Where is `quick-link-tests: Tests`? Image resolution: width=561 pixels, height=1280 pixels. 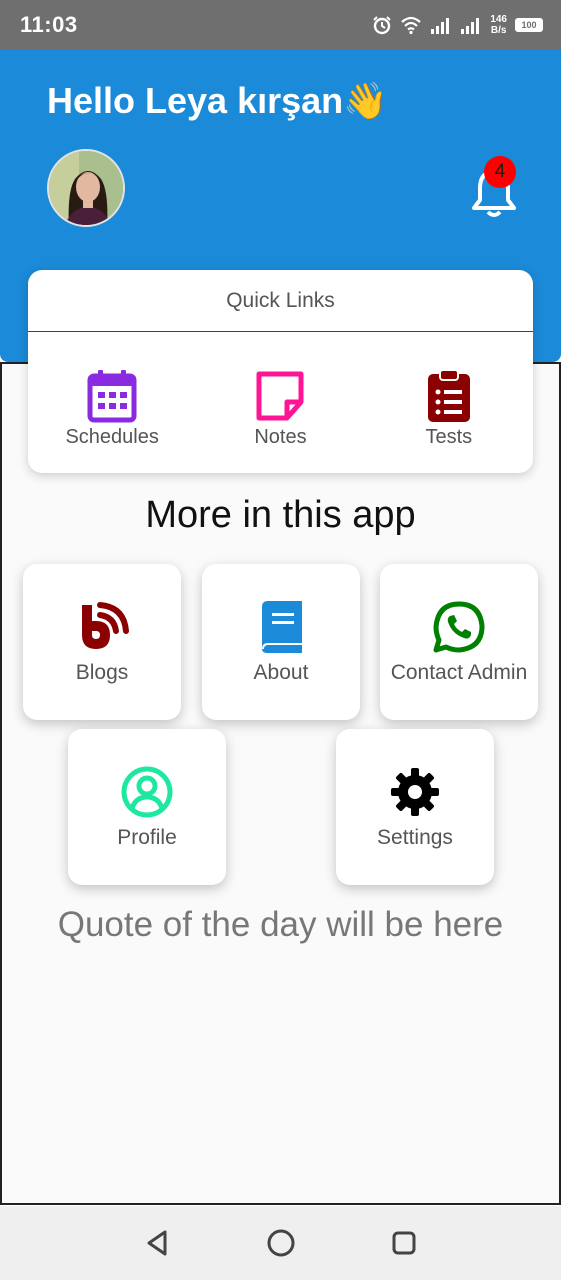 quick-link-tests: Tests is located at coordinates (449, 408).